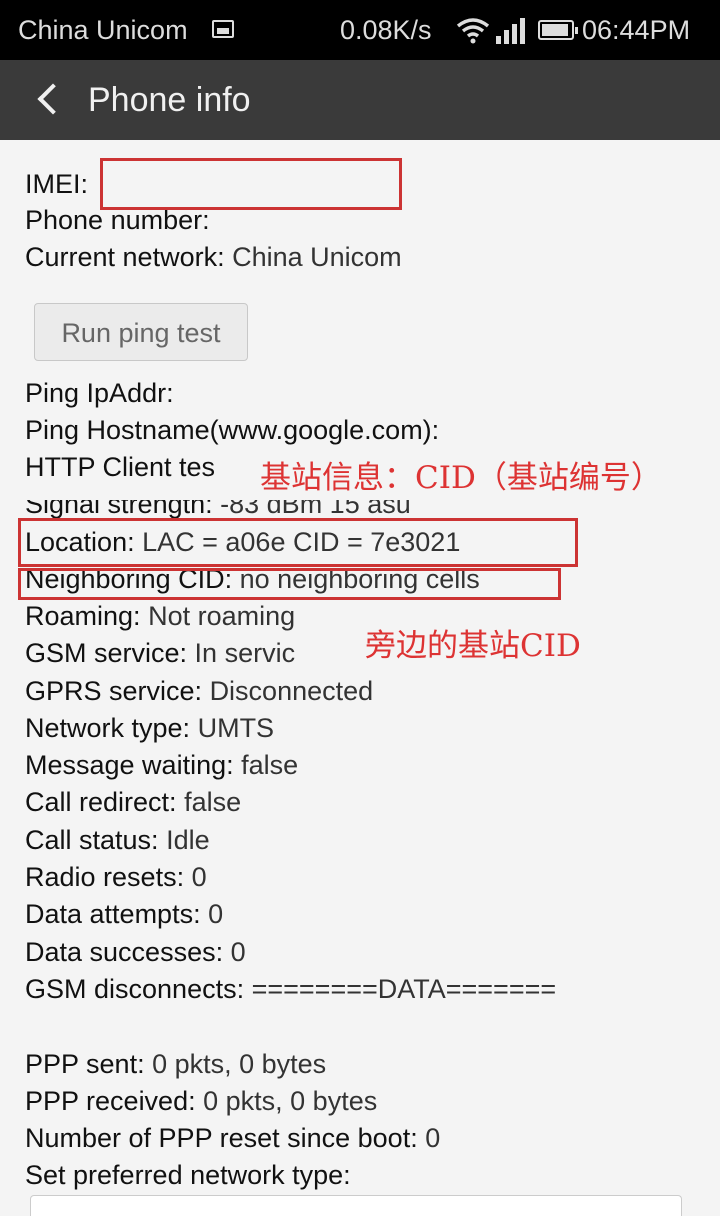  Describe the element at coordinates (124, 952) in the screenshot. I see `data-successes-label: Data successes:` at that location.